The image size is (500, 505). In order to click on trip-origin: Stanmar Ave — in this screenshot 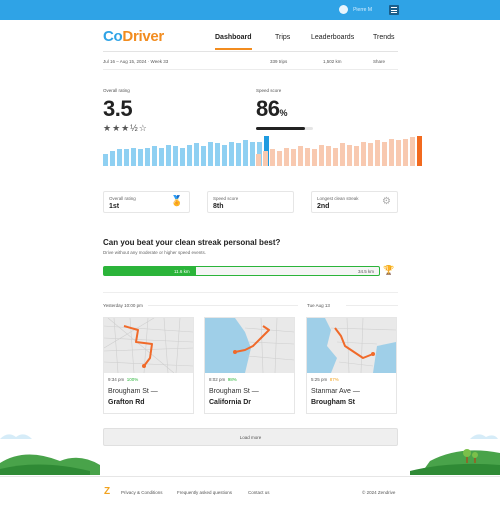, I will do `click(335, 391)`.